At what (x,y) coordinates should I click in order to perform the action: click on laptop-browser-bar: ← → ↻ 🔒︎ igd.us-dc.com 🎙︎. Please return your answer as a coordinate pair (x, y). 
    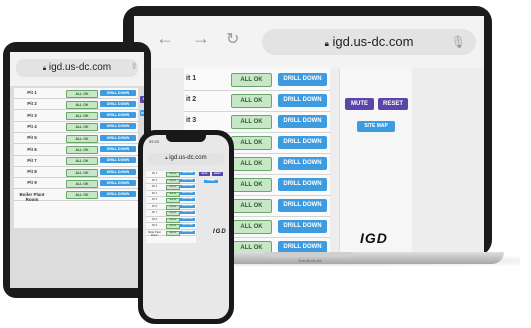
    Looking at the image, I should click on (309, 42).